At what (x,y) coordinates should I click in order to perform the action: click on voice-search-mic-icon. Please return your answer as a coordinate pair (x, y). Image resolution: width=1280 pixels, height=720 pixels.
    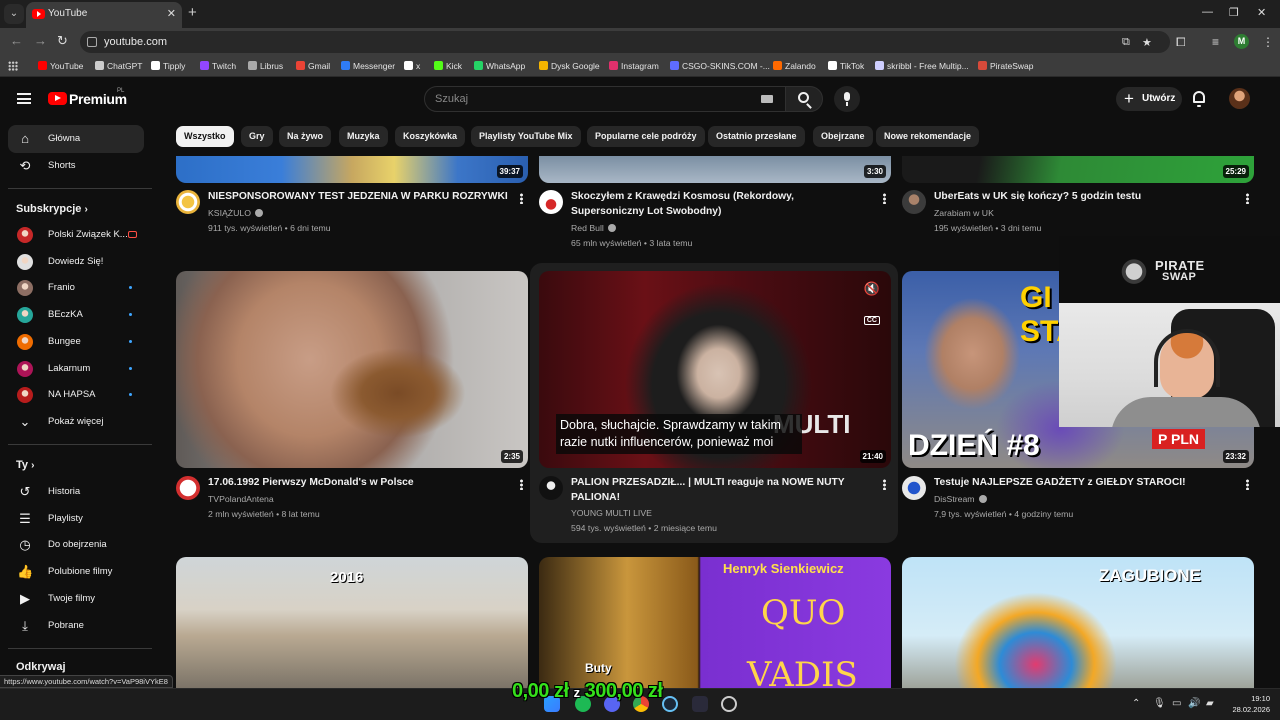
    Looking at the image, I should click on (847, 99).